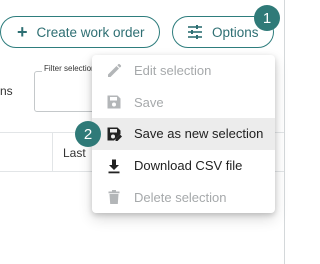 The width and height of the screenshot is (320, 264). What do you see at coordinates (188, 166) in the screenshot?
I see `menu-item-label: Download CSV file` at bounding box center [188, 166].